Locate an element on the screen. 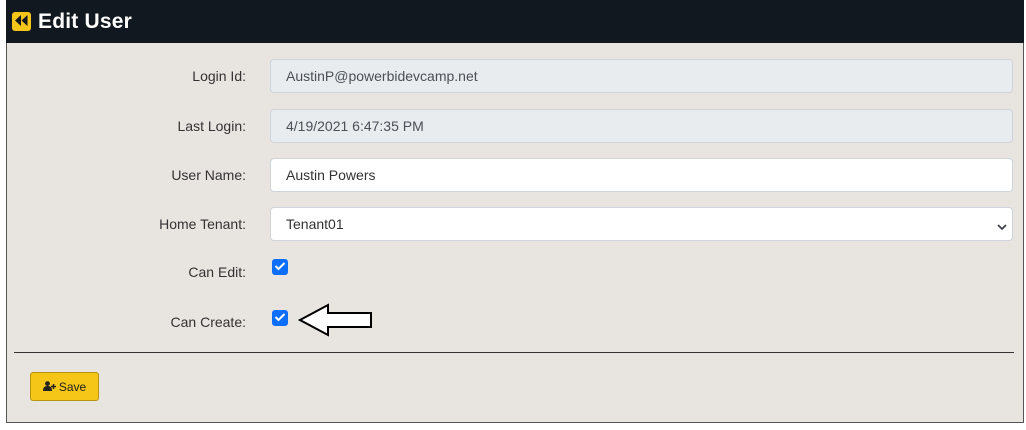 The image size is (1026, 430). can-edit-checkbox is located at coordinates (280, 267).